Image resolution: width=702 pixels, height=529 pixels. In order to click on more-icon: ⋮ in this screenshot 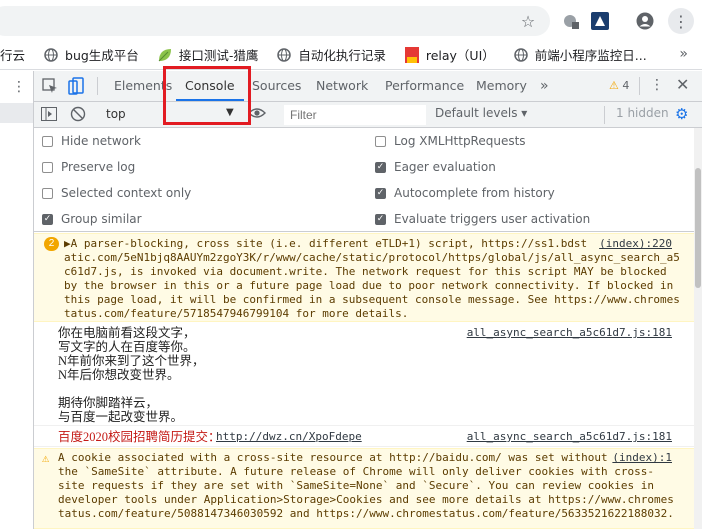, I will do `click(19, 87)`.